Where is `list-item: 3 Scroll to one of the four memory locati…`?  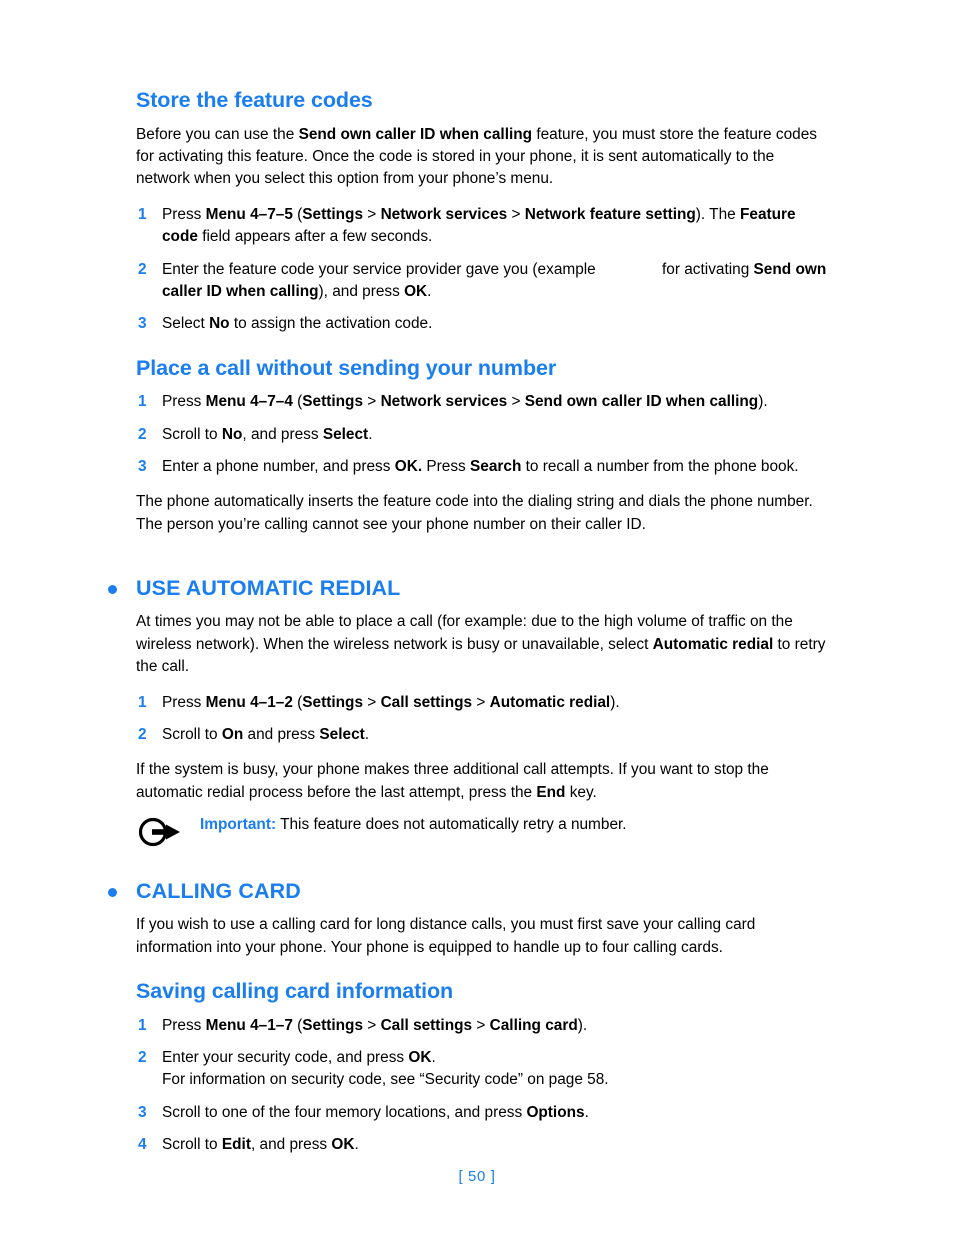 list-item: 3 Scroll to one of the four memory locati… is located at coordinates (484, 1113).